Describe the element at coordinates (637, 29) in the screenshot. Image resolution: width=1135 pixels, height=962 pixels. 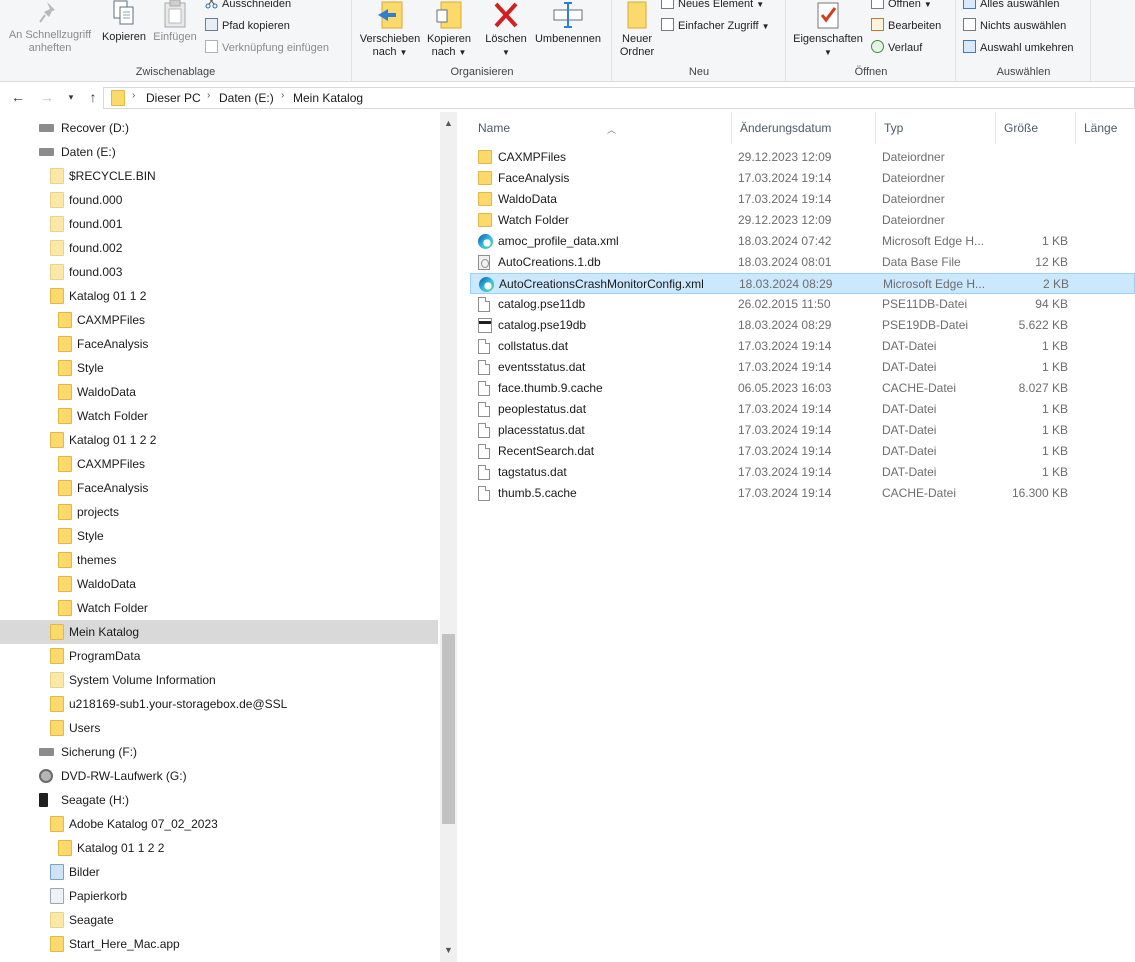
I see `new-folder-button: Neuer Ordner` at that location.